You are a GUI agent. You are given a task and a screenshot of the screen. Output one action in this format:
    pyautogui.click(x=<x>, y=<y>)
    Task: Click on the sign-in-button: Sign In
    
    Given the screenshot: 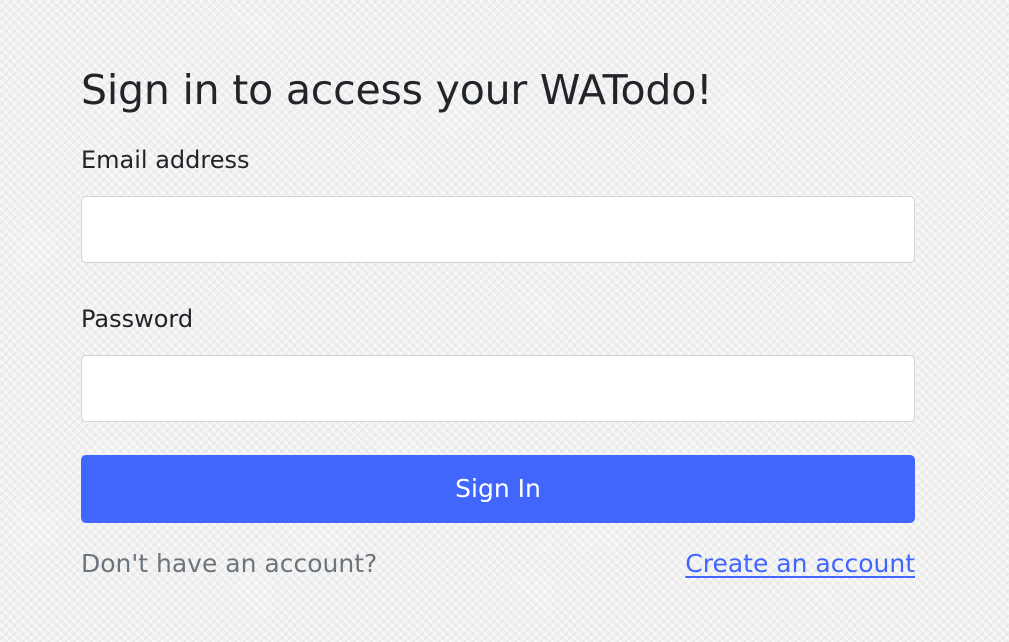 What is the action you would take?
    pyautogui.click(x=498, y=489)
    